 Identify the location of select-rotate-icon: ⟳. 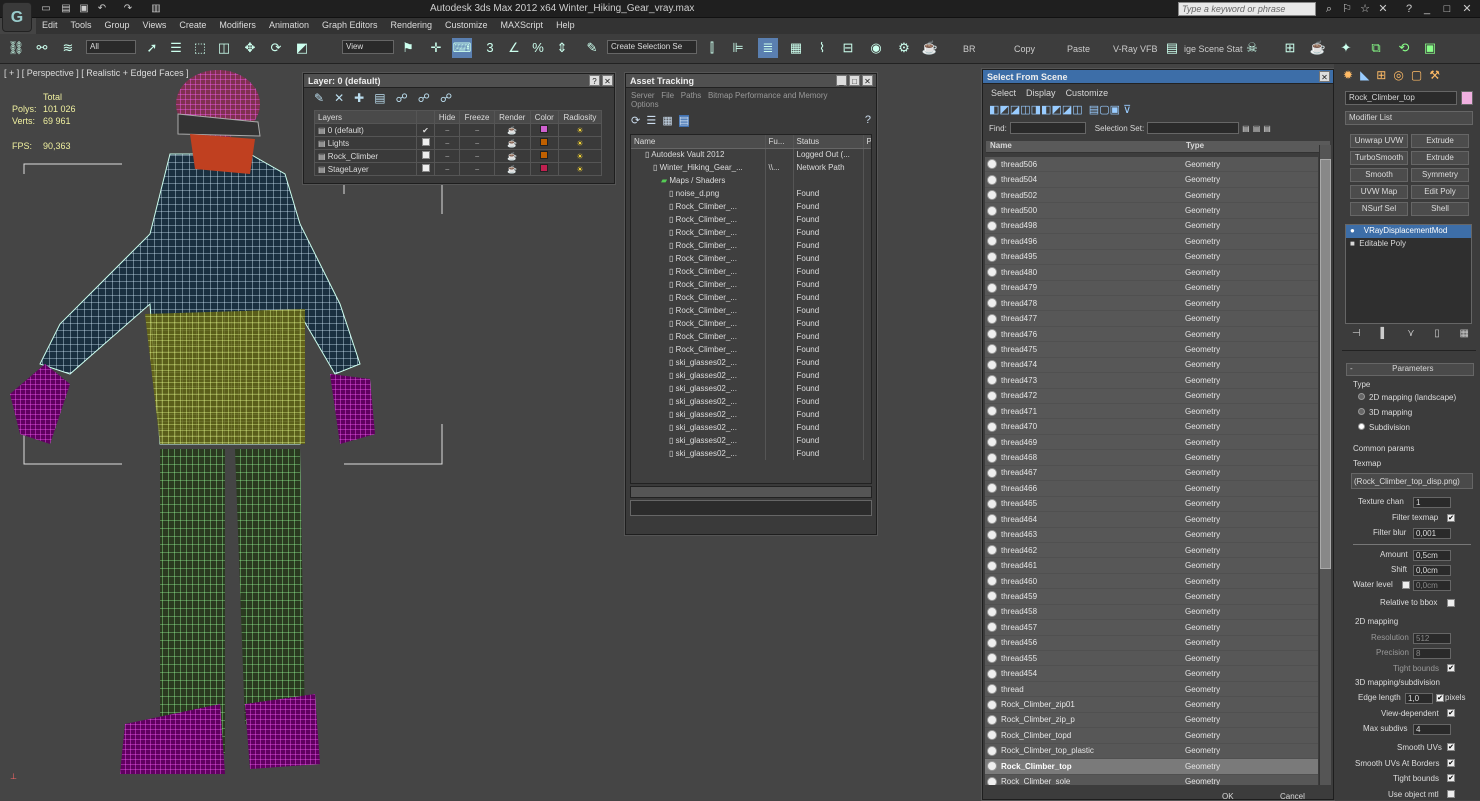
(276, 48).